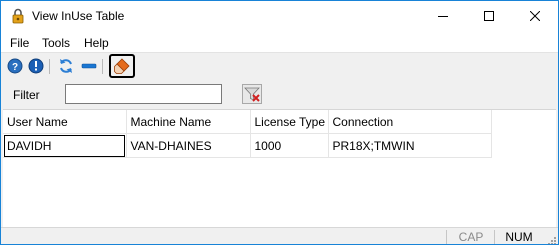  What do you see at coordinates (410, 145) in the screenshot?
I see `table-cell: PR18X;TMWIN` at bounding box center [410, 145].